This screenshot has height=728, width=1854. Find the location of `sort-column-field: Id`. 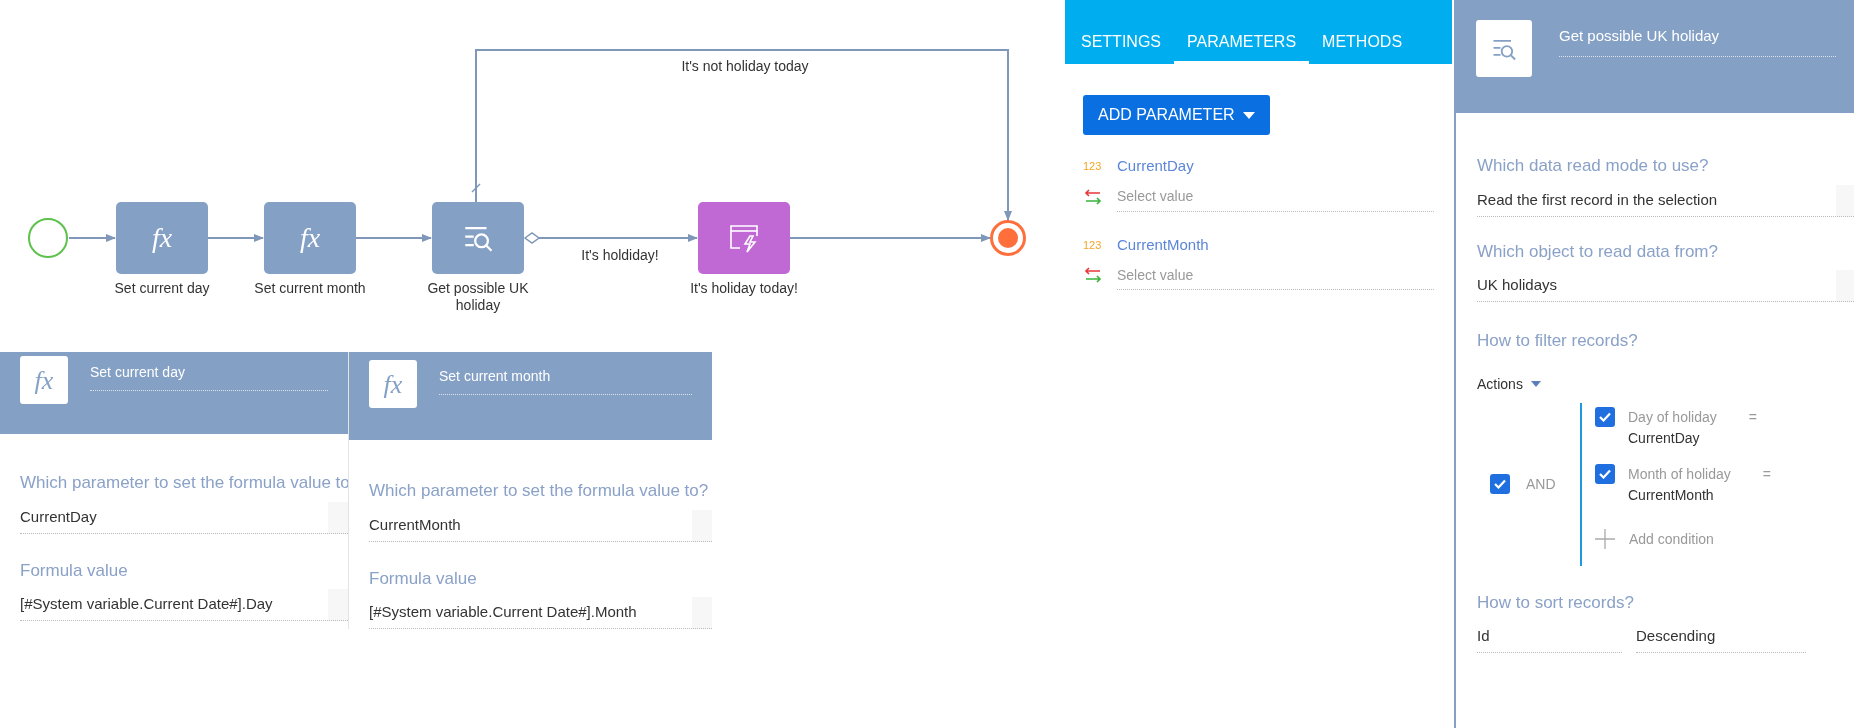

sort-column-field: Id is located at coordinates (1549, 637).